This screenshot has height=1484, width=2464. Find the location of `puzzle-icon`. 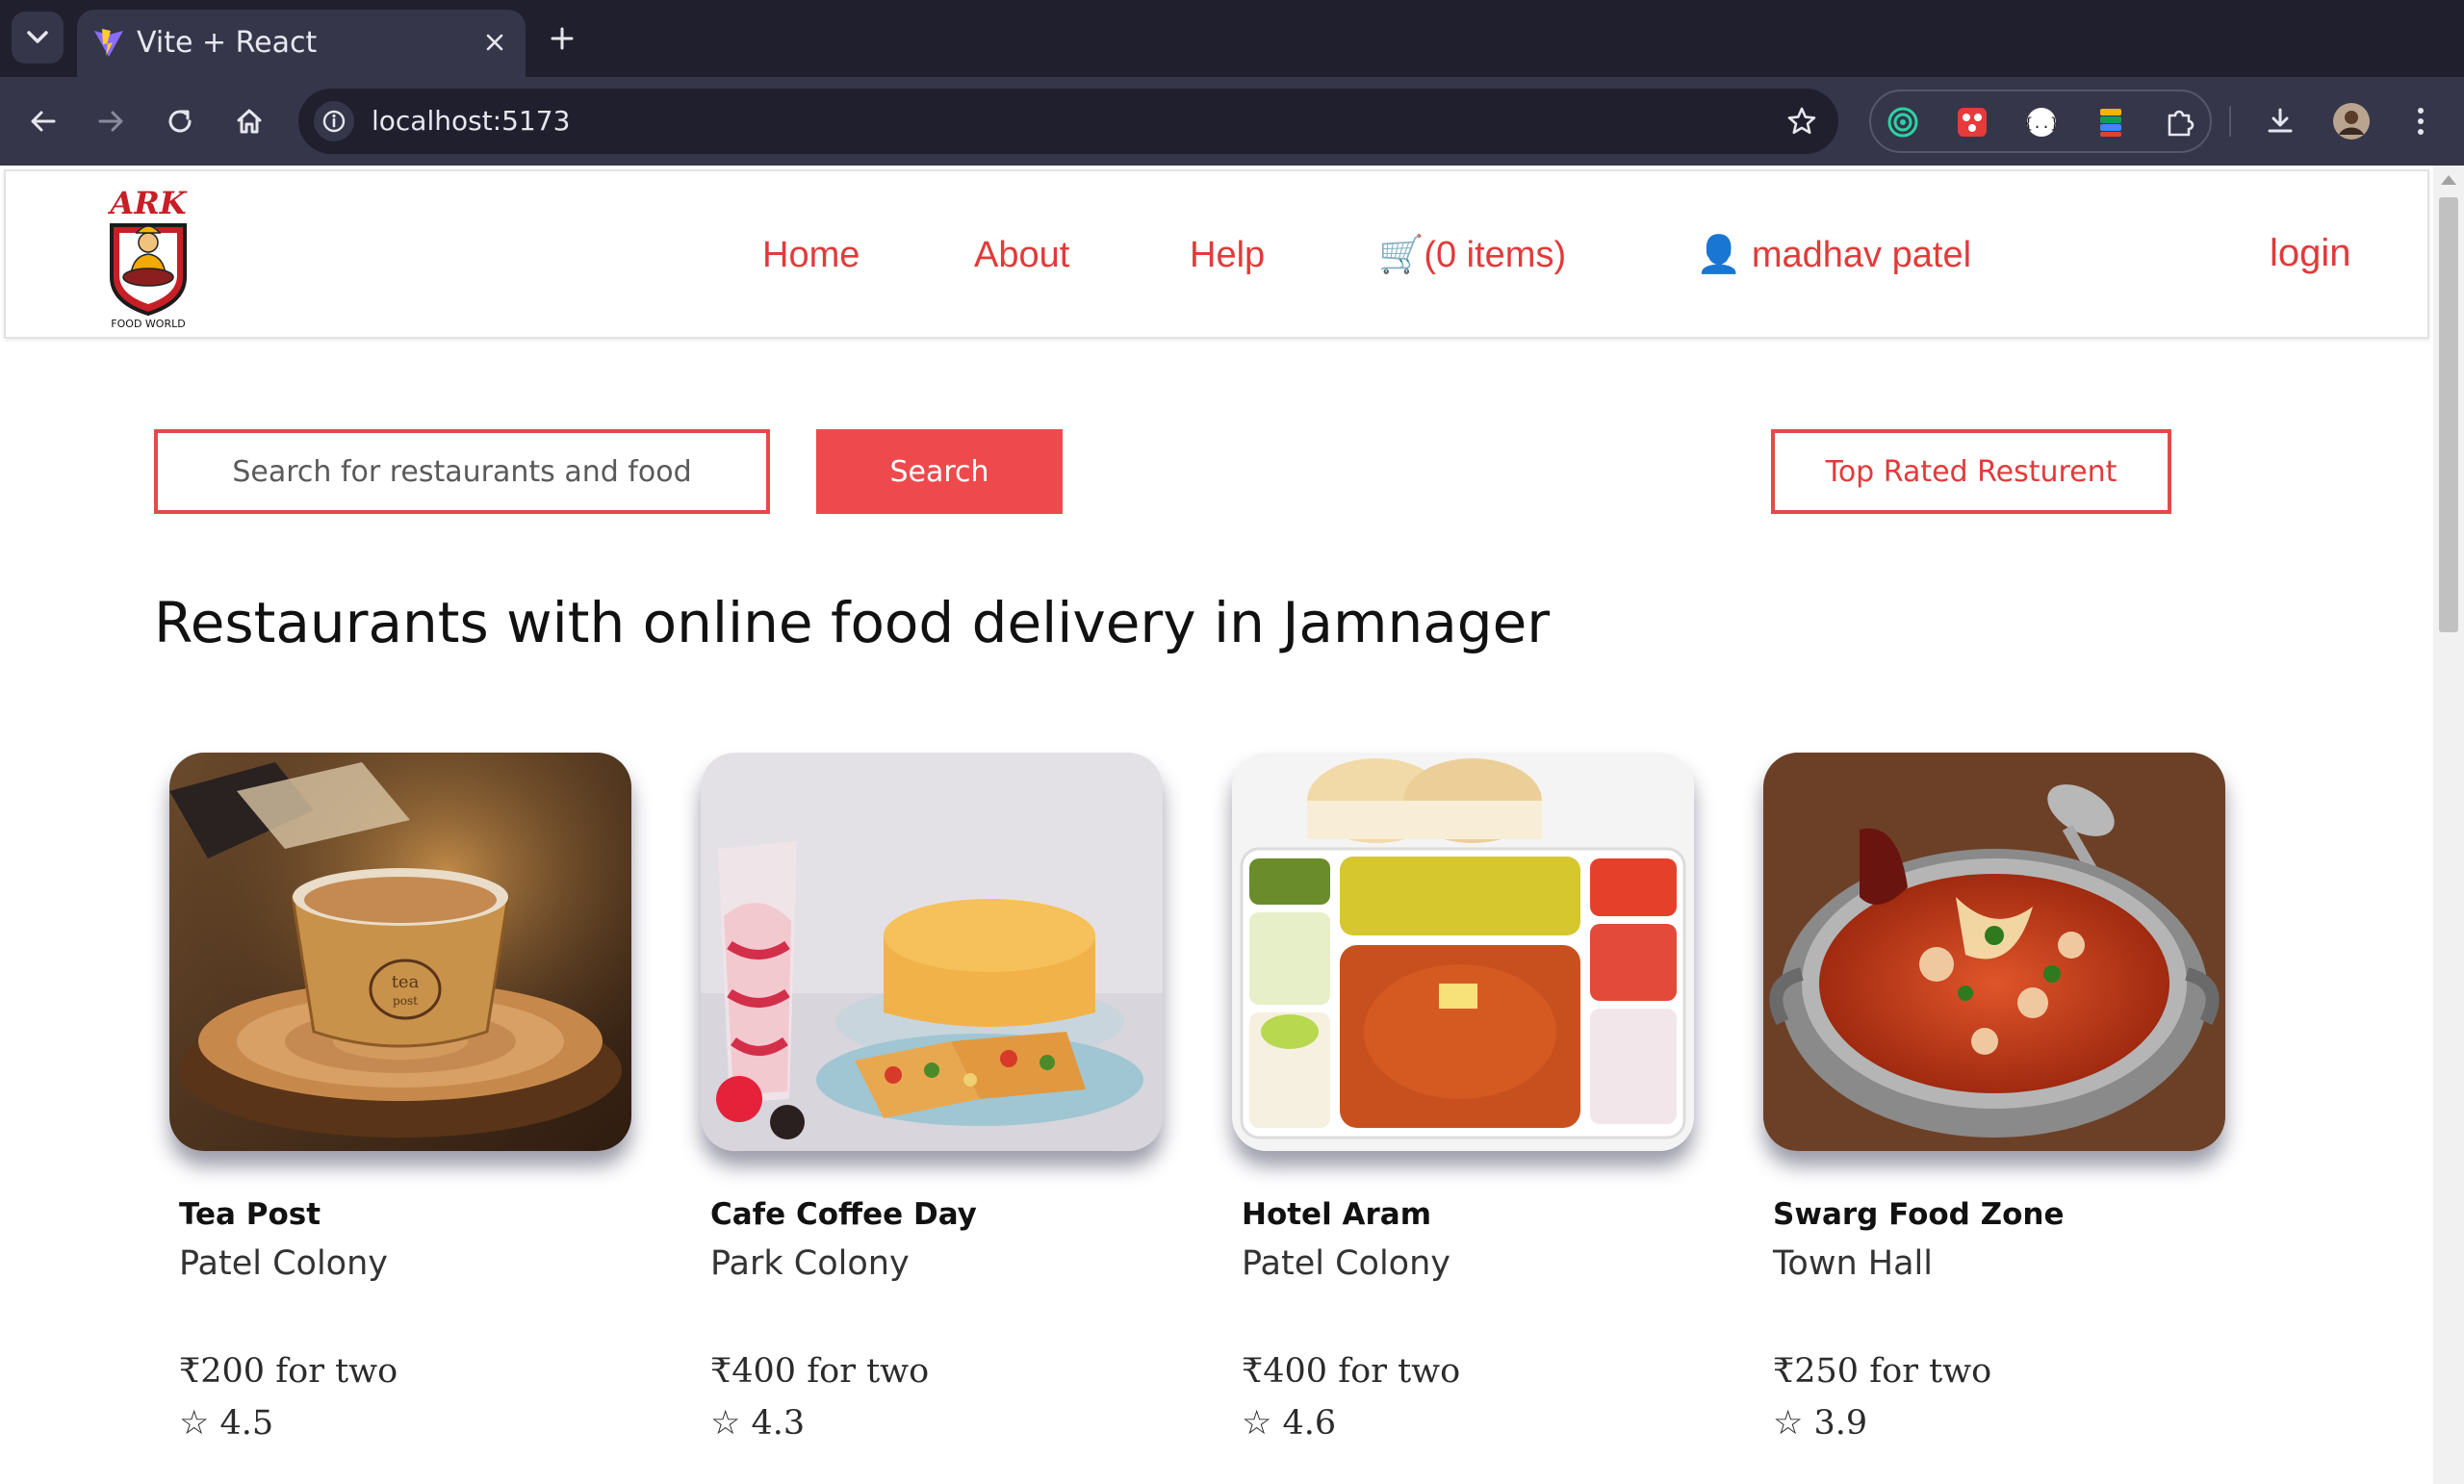

puzzle-icon is located at coordinates (2181, 123).